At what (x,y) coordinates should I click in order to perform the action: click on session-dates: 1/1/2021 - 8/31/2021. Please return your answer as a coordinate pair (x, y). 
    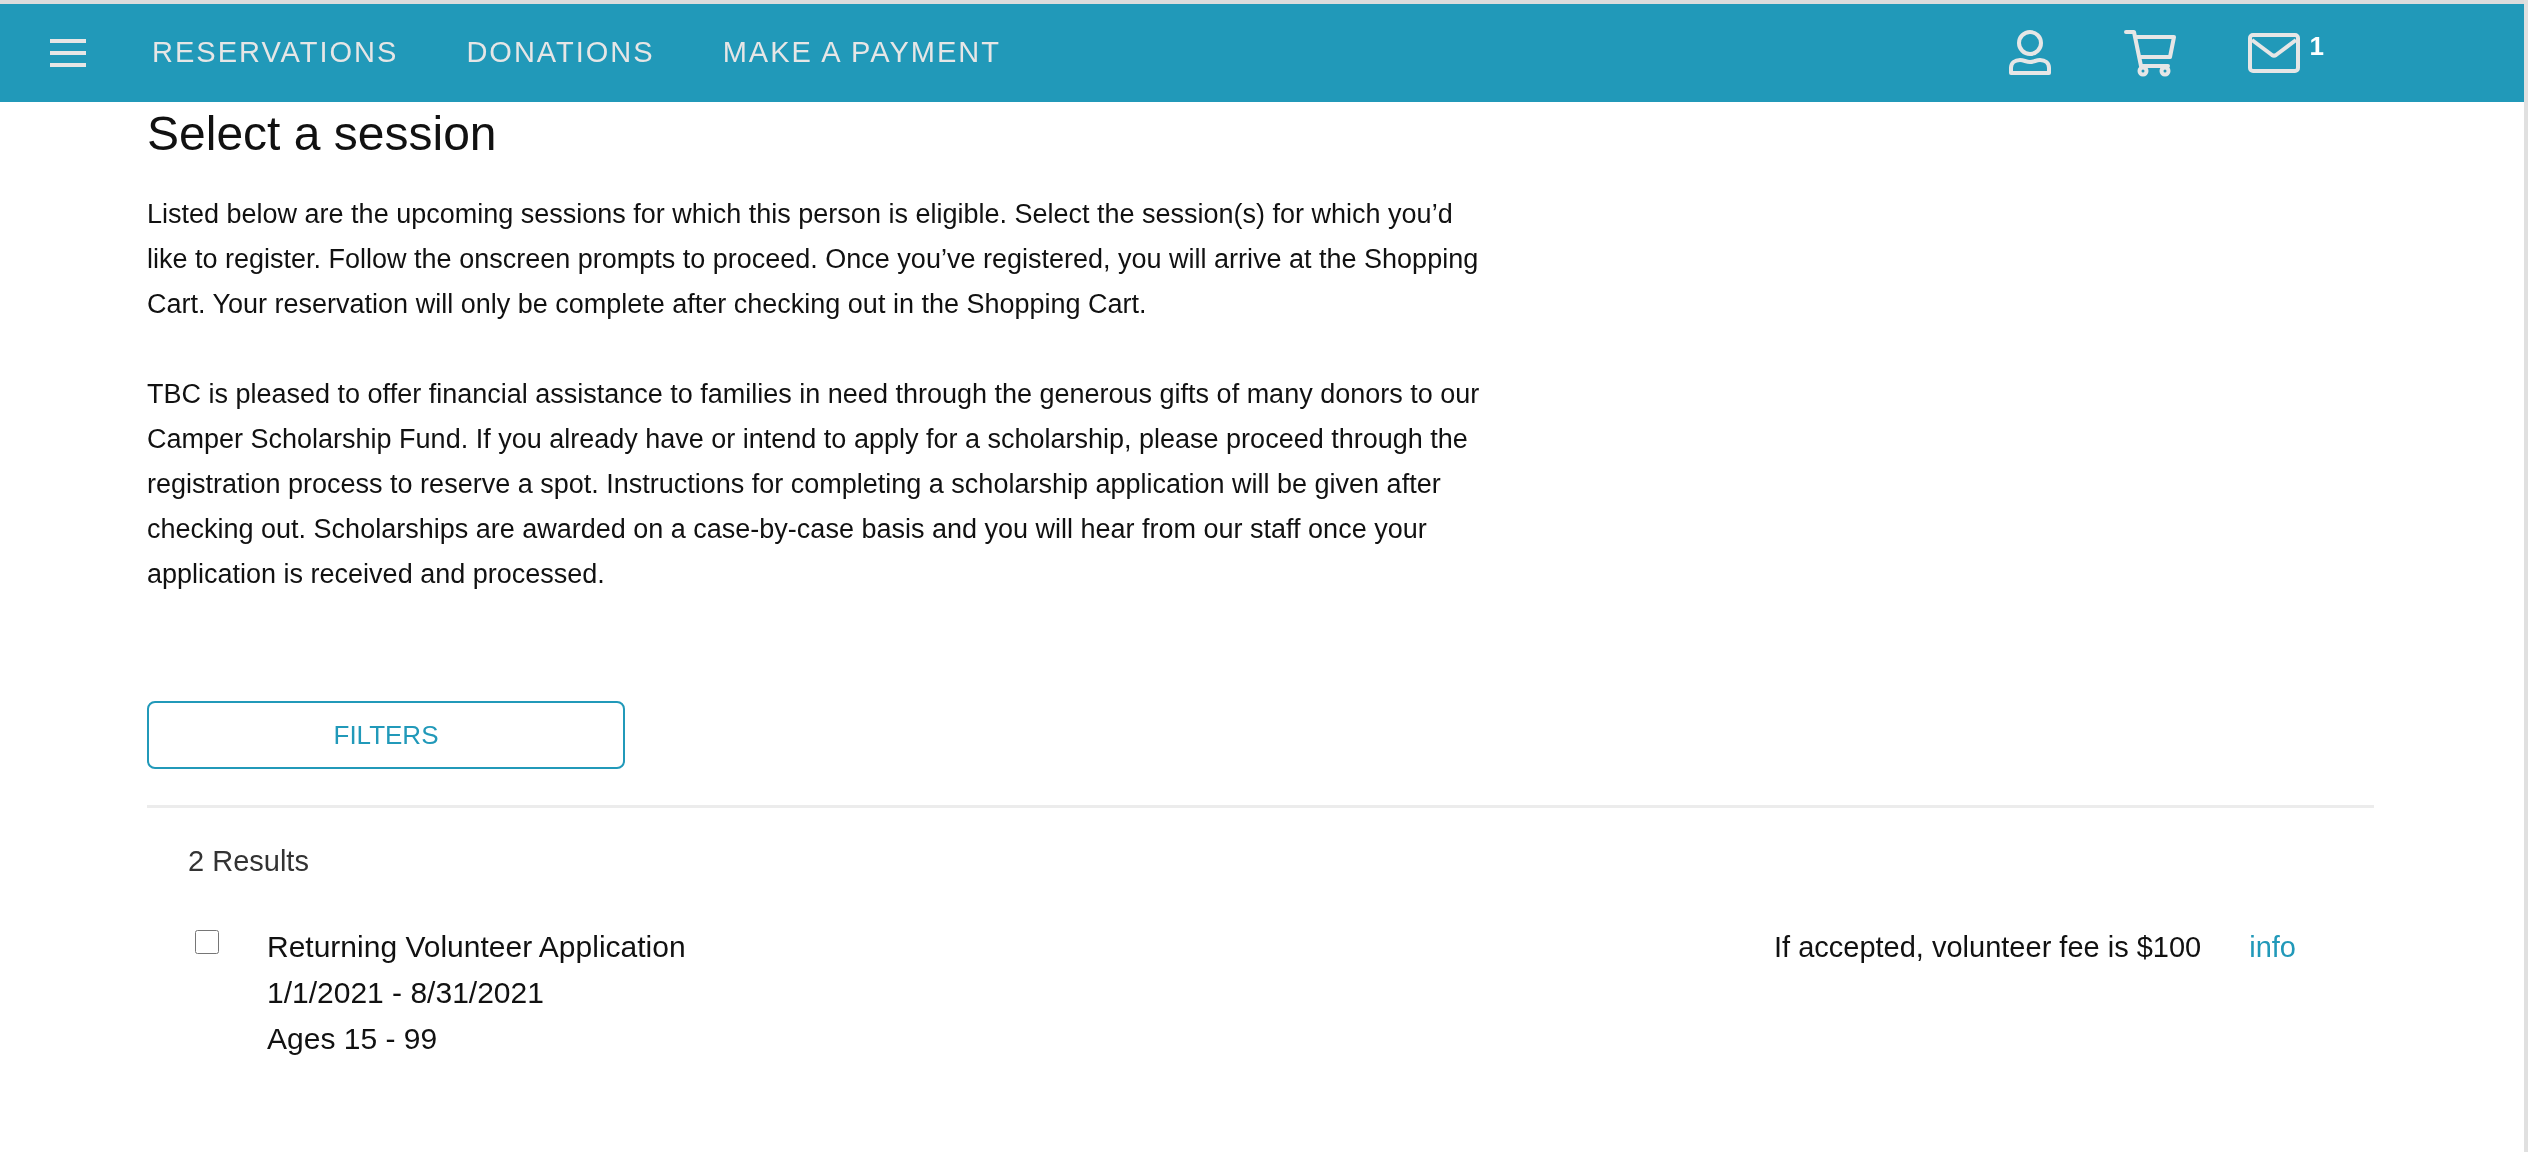
    Looking at the image, I should click on (406, 992).